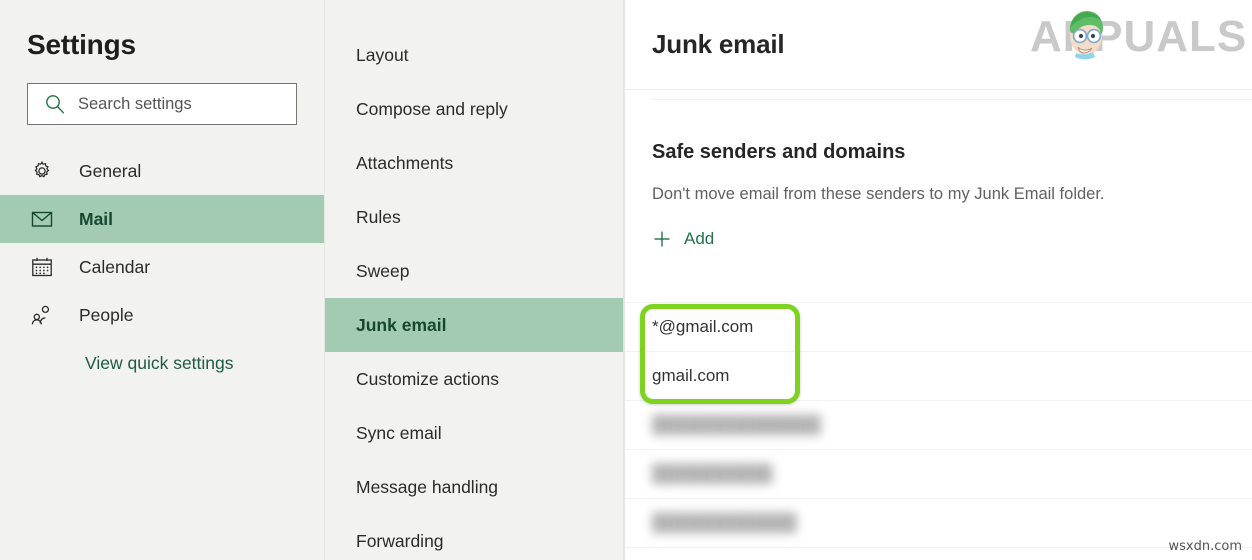  Describe the element at coordinates (474, 55) in the screenshot. I see `menu-item-layout: Layout` at that location.